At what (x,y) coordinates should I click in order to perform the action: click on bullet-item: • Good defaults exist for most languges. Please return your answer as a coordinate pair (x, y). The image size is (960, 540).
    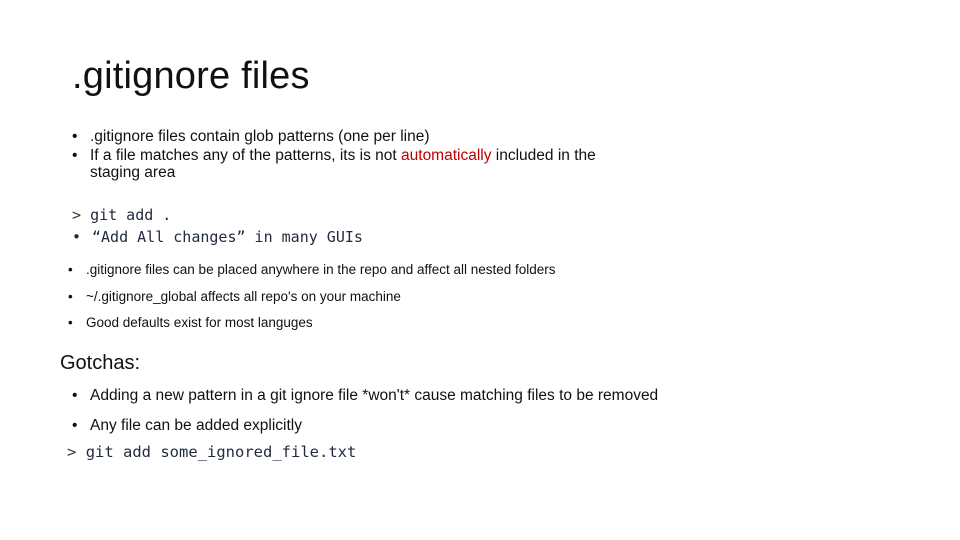
    Looking at the image, I should click on (312, 323).